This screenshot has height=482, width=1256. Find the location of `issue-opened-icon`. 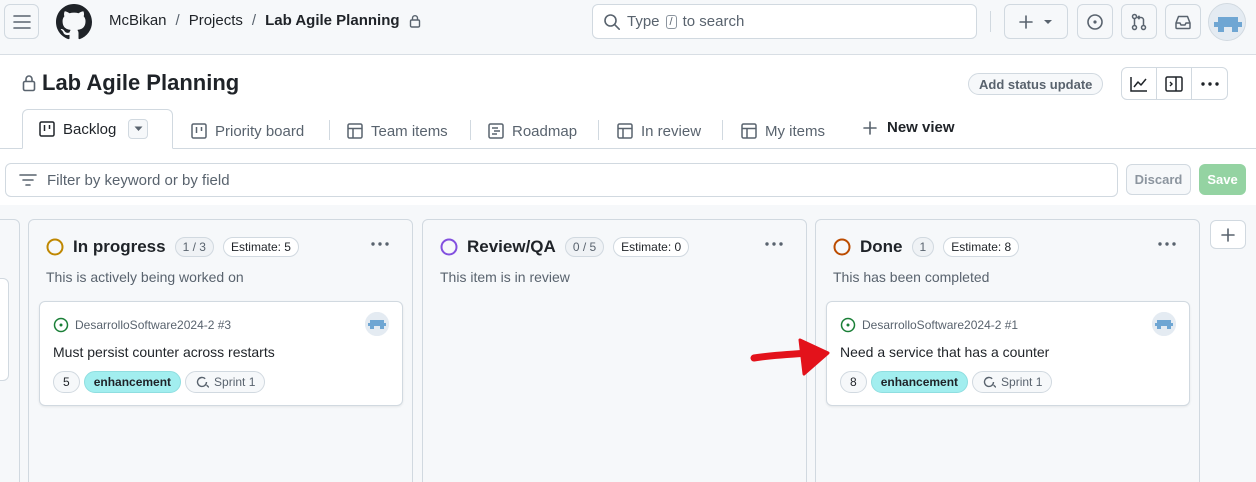

issue-opened-icon is located at coordinates (1095, 21).